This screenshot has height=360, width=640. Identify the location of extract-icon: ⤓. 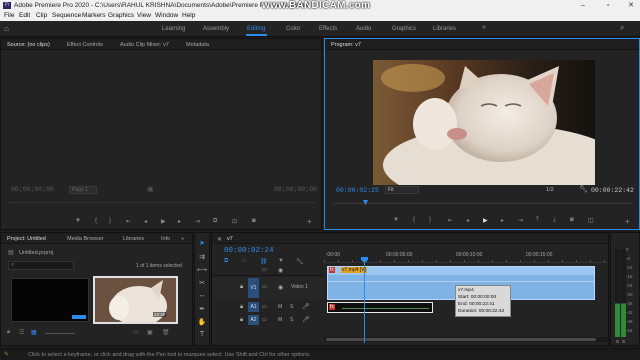
(554, 220).